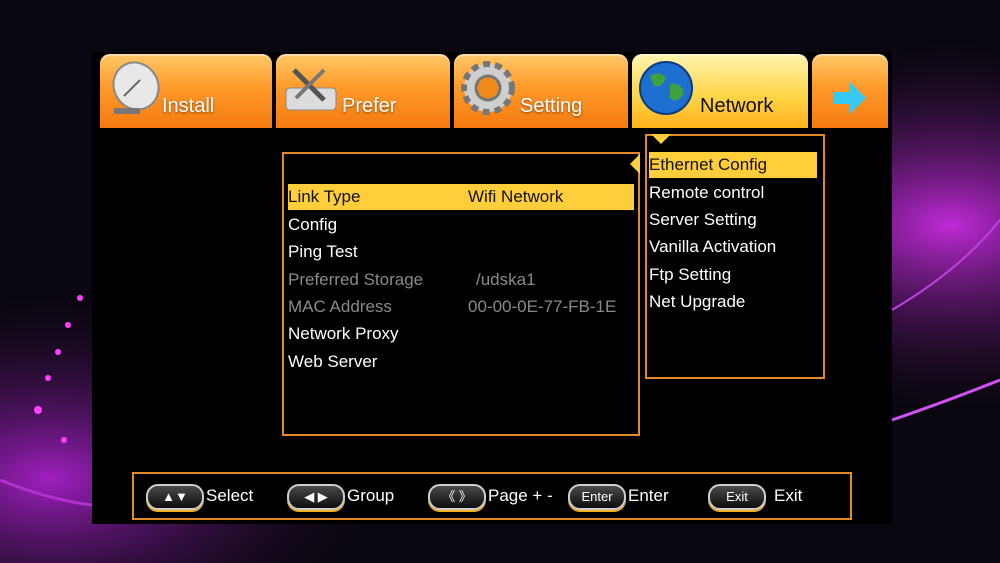 The image size is (1000, 563). Describe the element at coordinates (697, 301) in the screenshot. I see `submenu-item-label: Net Upgrade` at that location.